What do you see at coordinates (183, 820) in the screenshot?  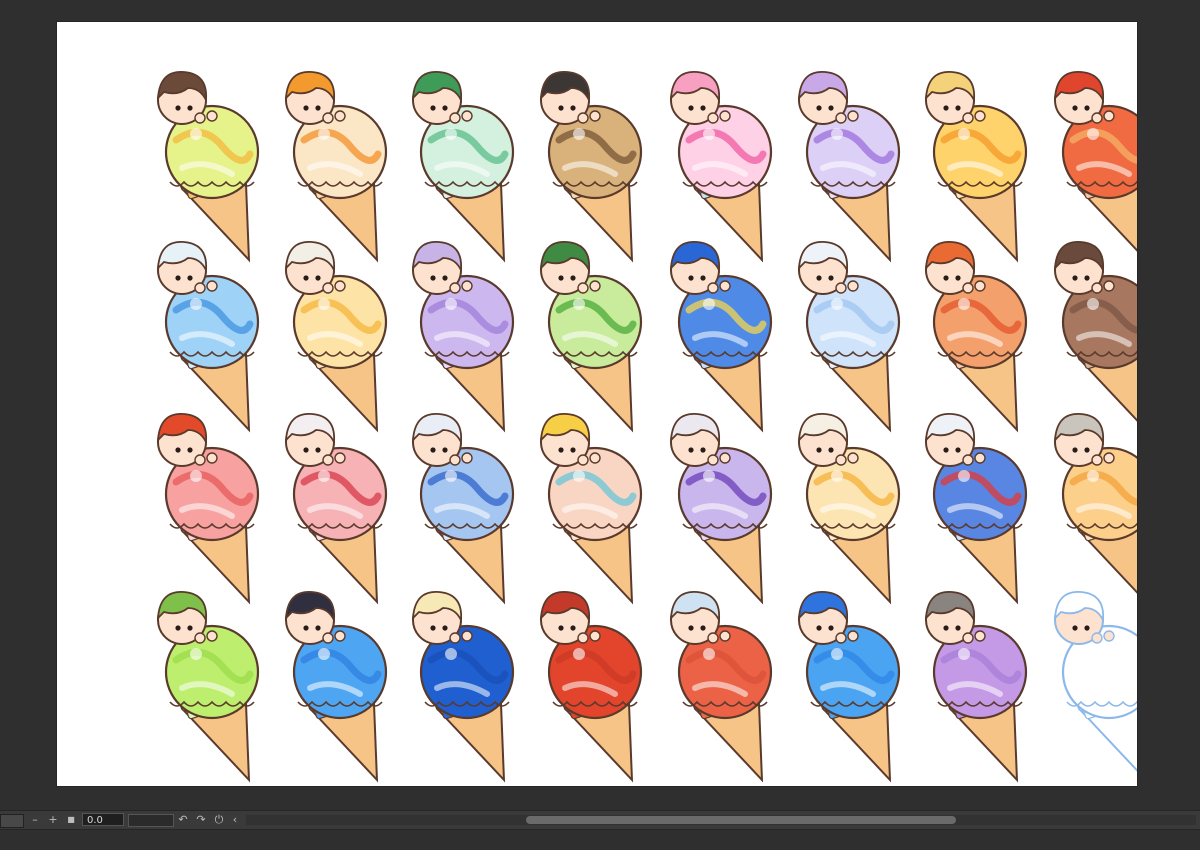 I see `rotate-left-icon: ↶` at bounding box center [183, 820].